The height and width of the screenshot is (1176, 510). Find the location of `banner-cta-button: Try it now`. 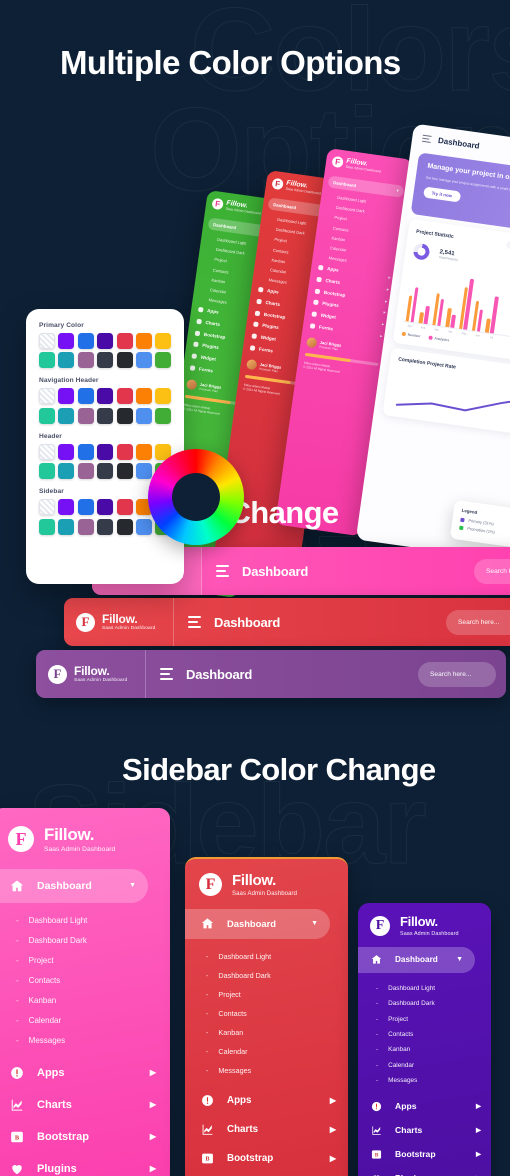

banner-cta-button: Try it now is located at coordinates (442, 194).